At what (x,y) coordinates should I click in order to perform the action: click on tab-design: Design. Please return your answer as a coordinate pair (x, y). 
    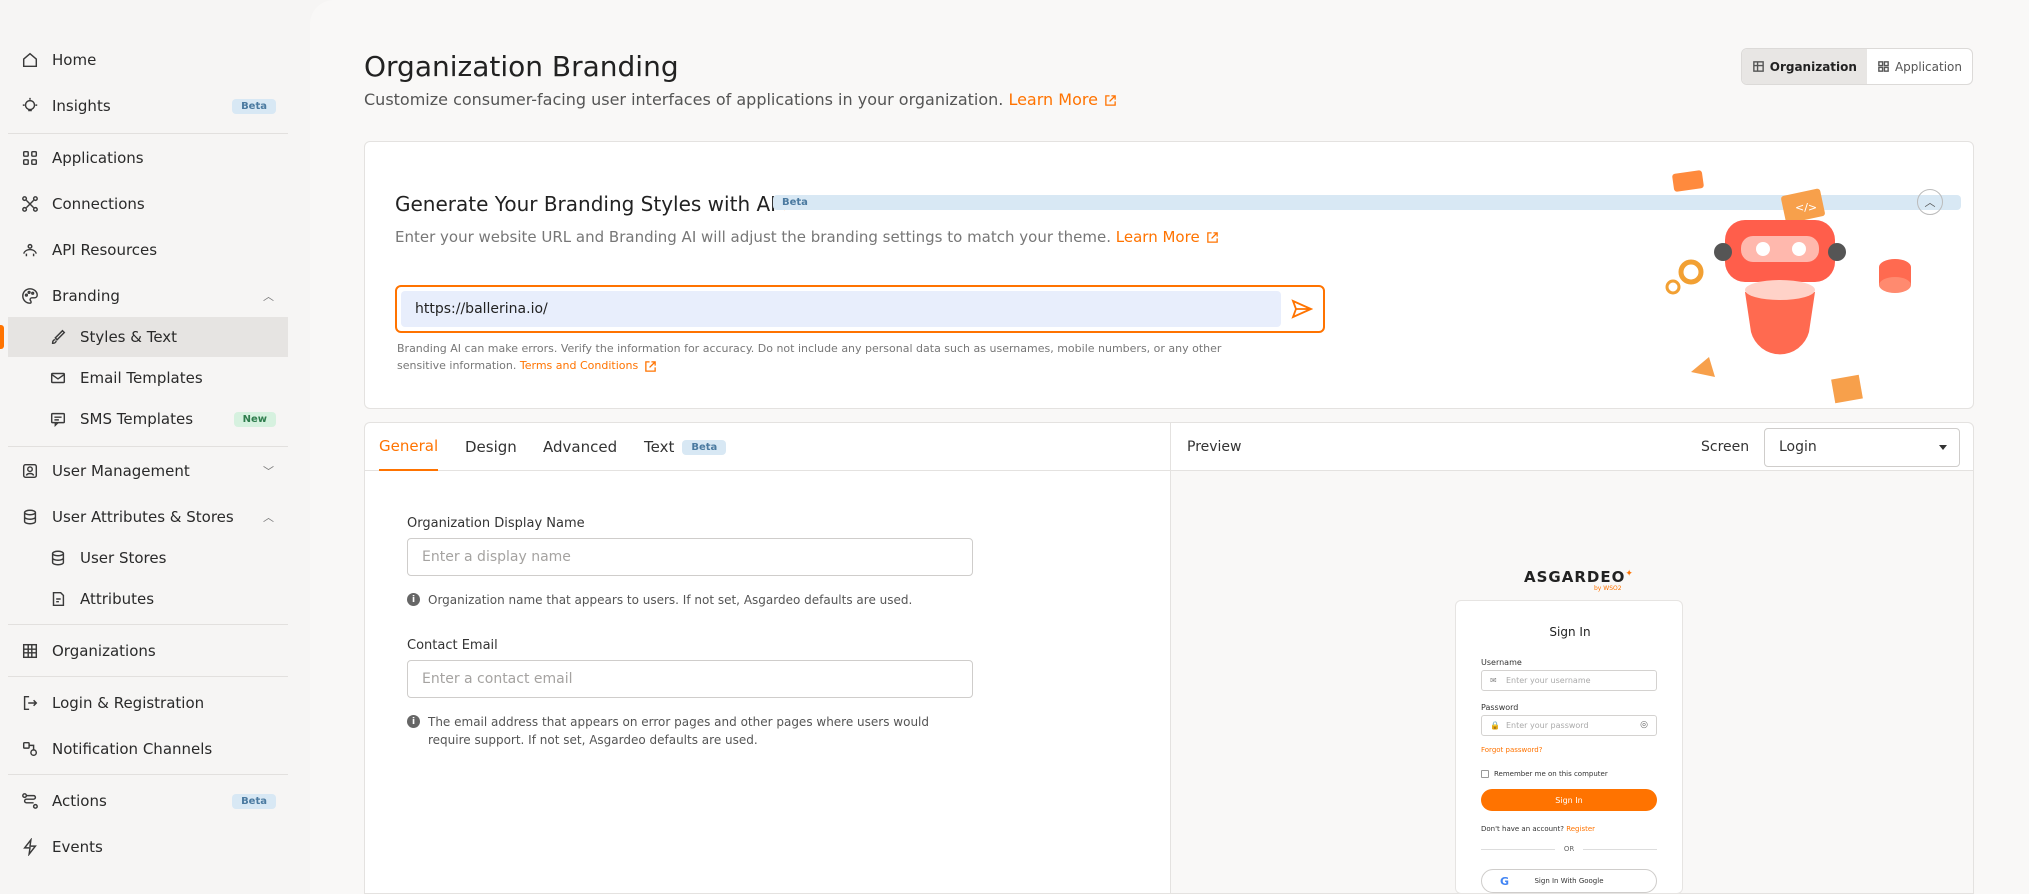
    Looking at the image, I should click on (491, 447).